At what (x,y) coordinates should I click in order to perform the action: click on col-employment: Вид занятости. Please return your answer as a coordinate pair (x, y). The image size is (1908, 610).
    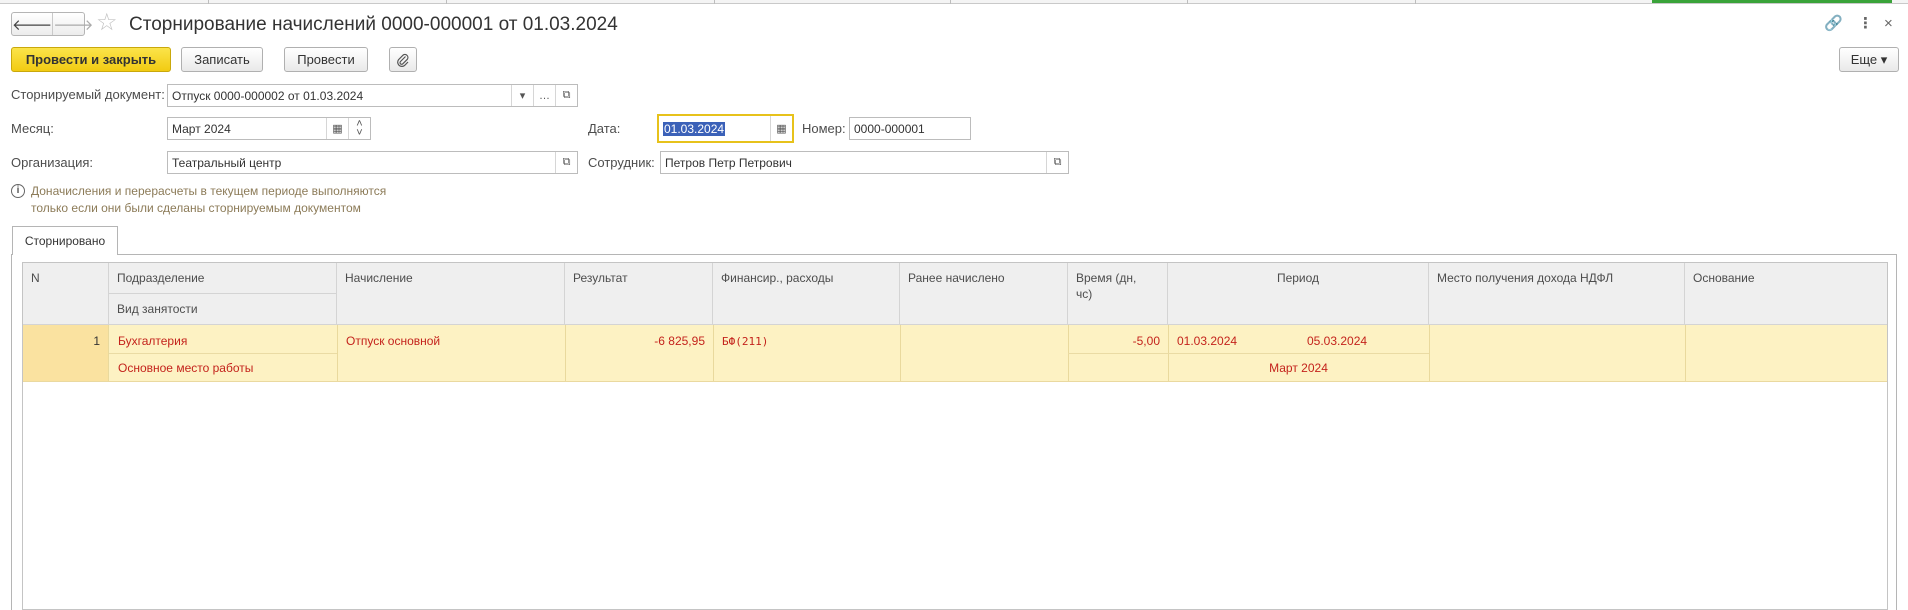
    Looking at the image, I should click on (223, 309).